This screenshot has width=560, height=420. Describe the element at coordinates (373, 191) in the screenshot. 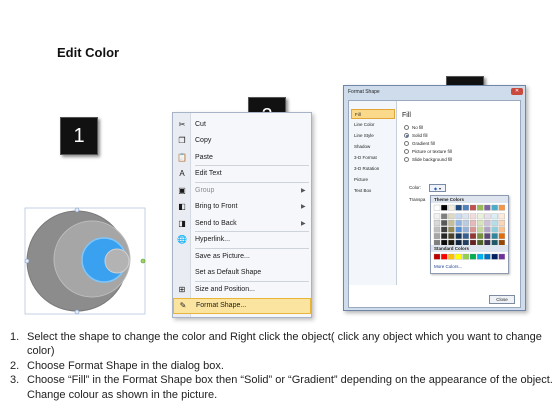

I see `nav-item-text-box: Text Box` at that location.